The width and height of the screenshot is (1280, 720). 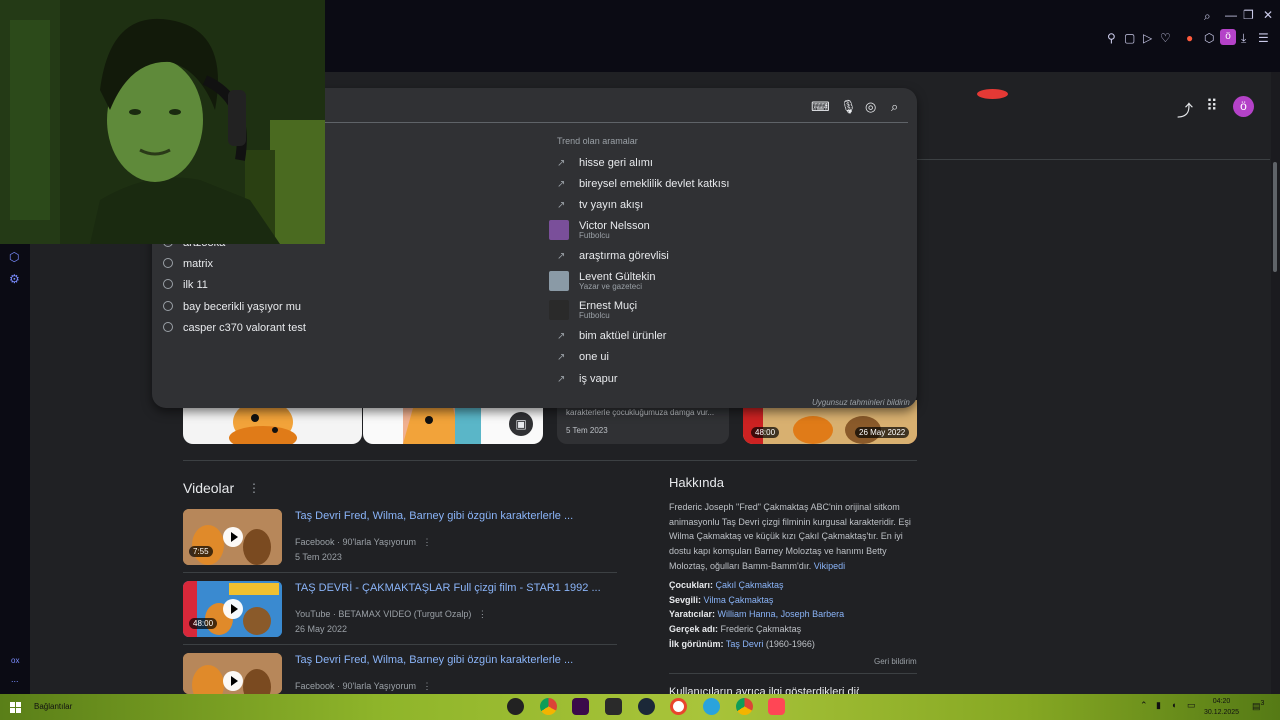 I want to click on pin-icon: ⚲, so click(x=1111, y=38).